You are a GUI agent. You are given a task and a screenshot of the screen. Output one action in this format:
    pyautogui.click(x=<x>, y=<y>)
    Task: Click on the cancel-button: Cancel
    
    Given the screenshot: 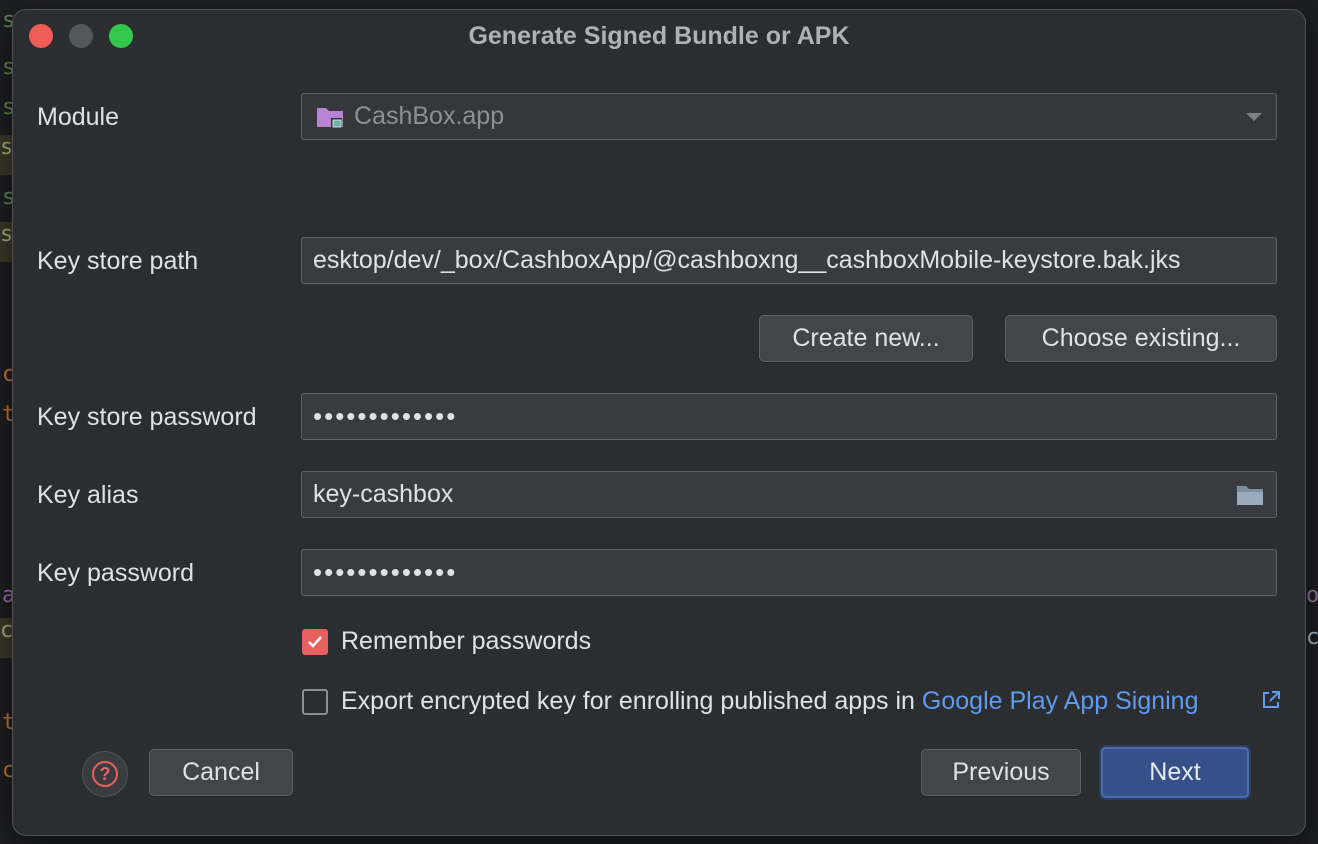 What is the action you would take?
    pyautogui.click(x=221, y=772)
    